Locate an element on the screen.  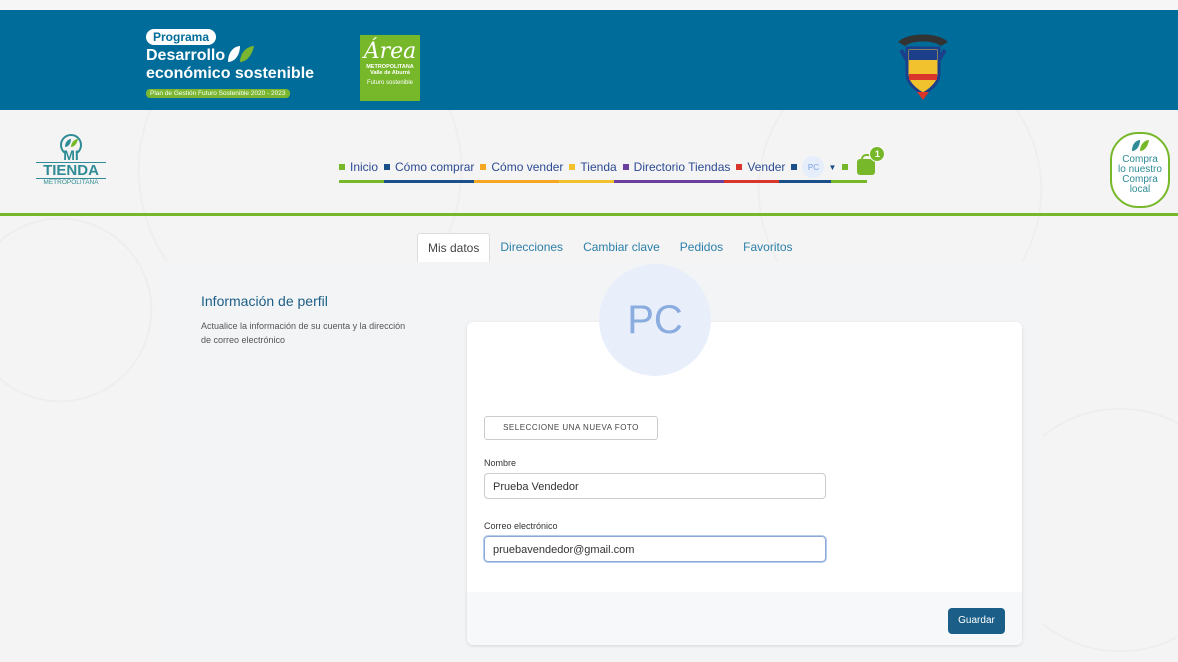
nav-item-como-comprar: Cómo comprar is located at coordinates (429, 167).